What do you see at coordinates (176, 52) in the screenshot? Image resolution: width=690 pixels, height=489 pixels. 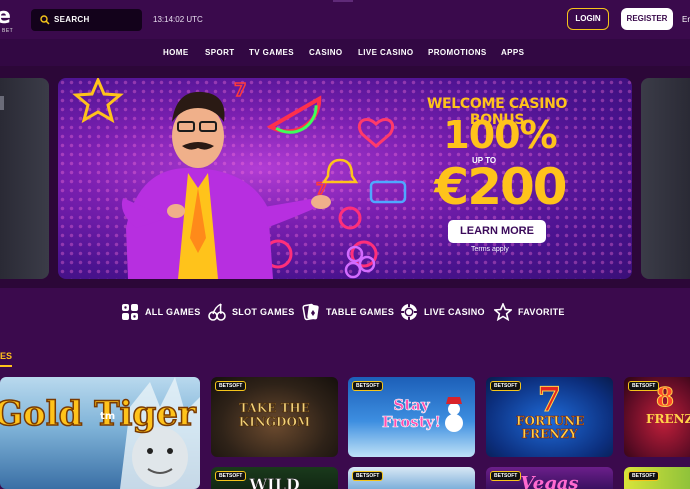 I see `nav-home: HOME` at bounding box center [176, 52].